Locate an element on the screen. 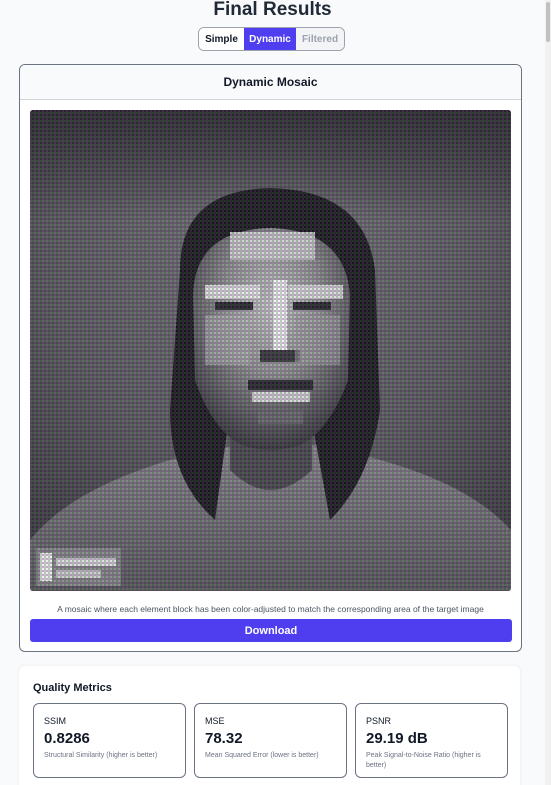 The height and width of the screenshot is (785, 551). tab-filtered: Filtered is located at coordinates (320, 39).